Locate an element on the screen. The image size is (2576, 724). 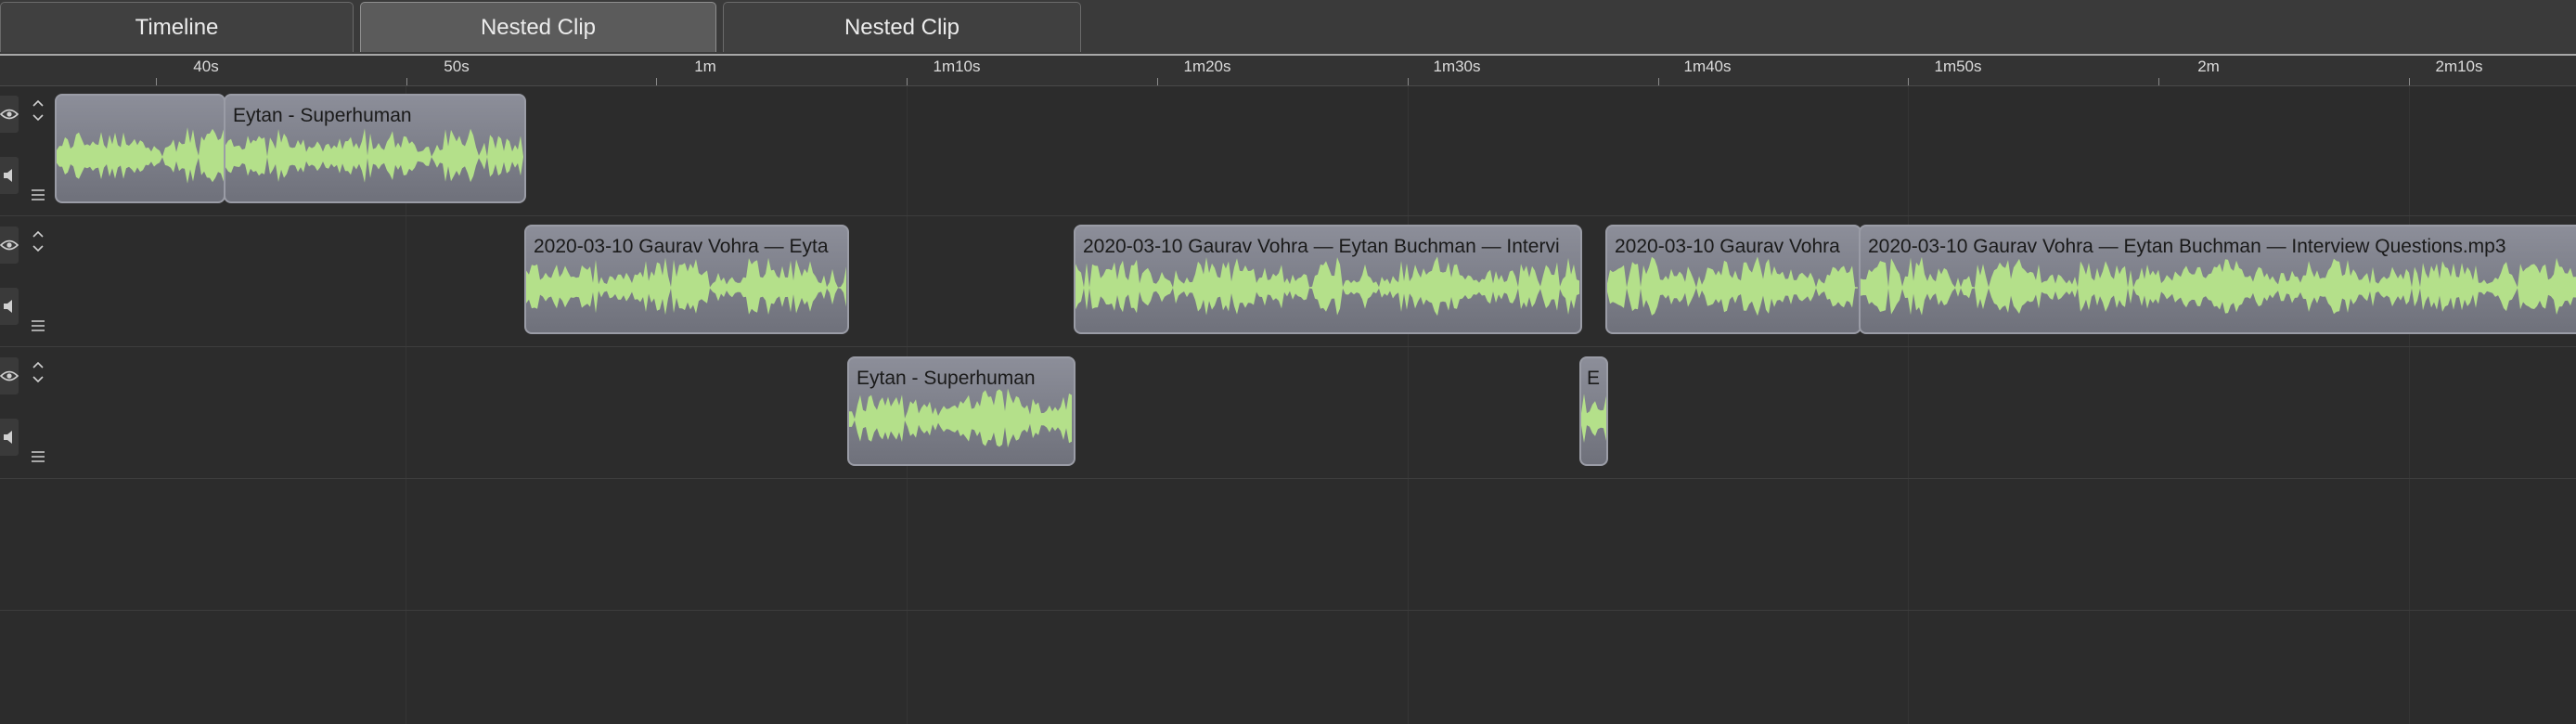
audio-clip is located at coordinates (140, 148).